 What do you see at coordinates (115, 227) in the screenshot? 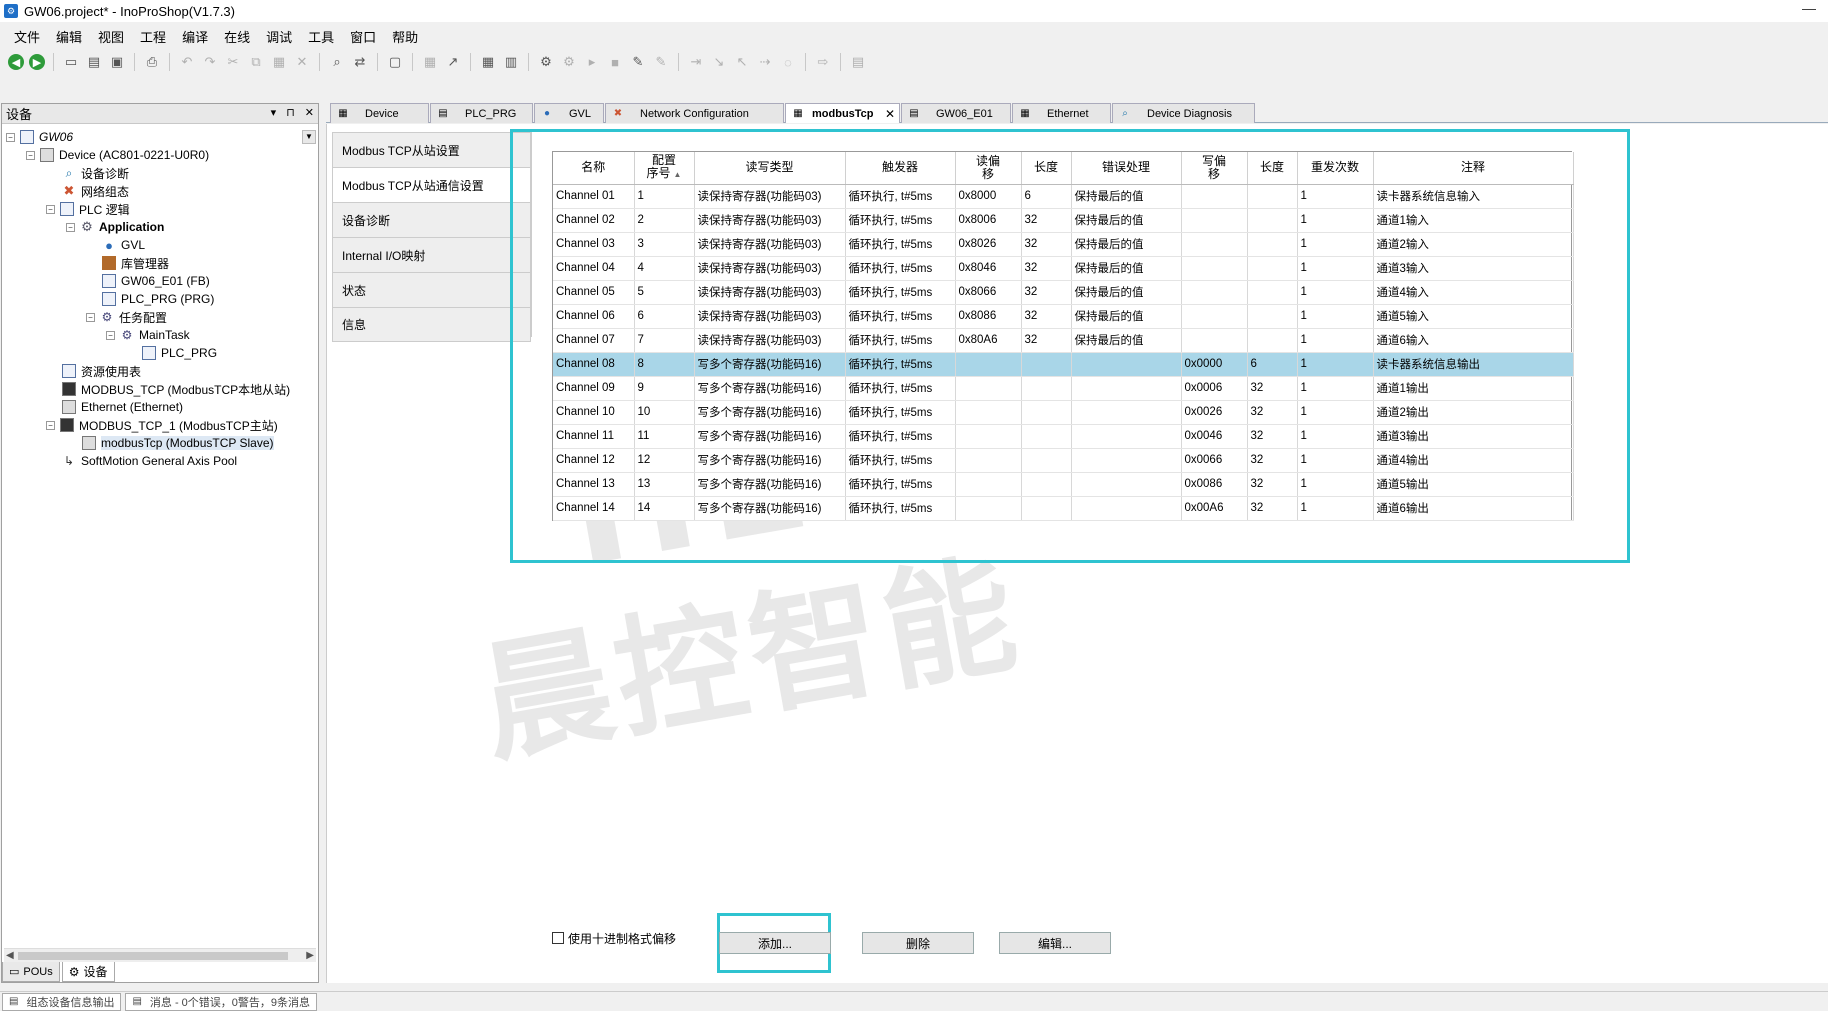
I see `tree-application: − ⚙ Application` at bounding box center [115, 227].